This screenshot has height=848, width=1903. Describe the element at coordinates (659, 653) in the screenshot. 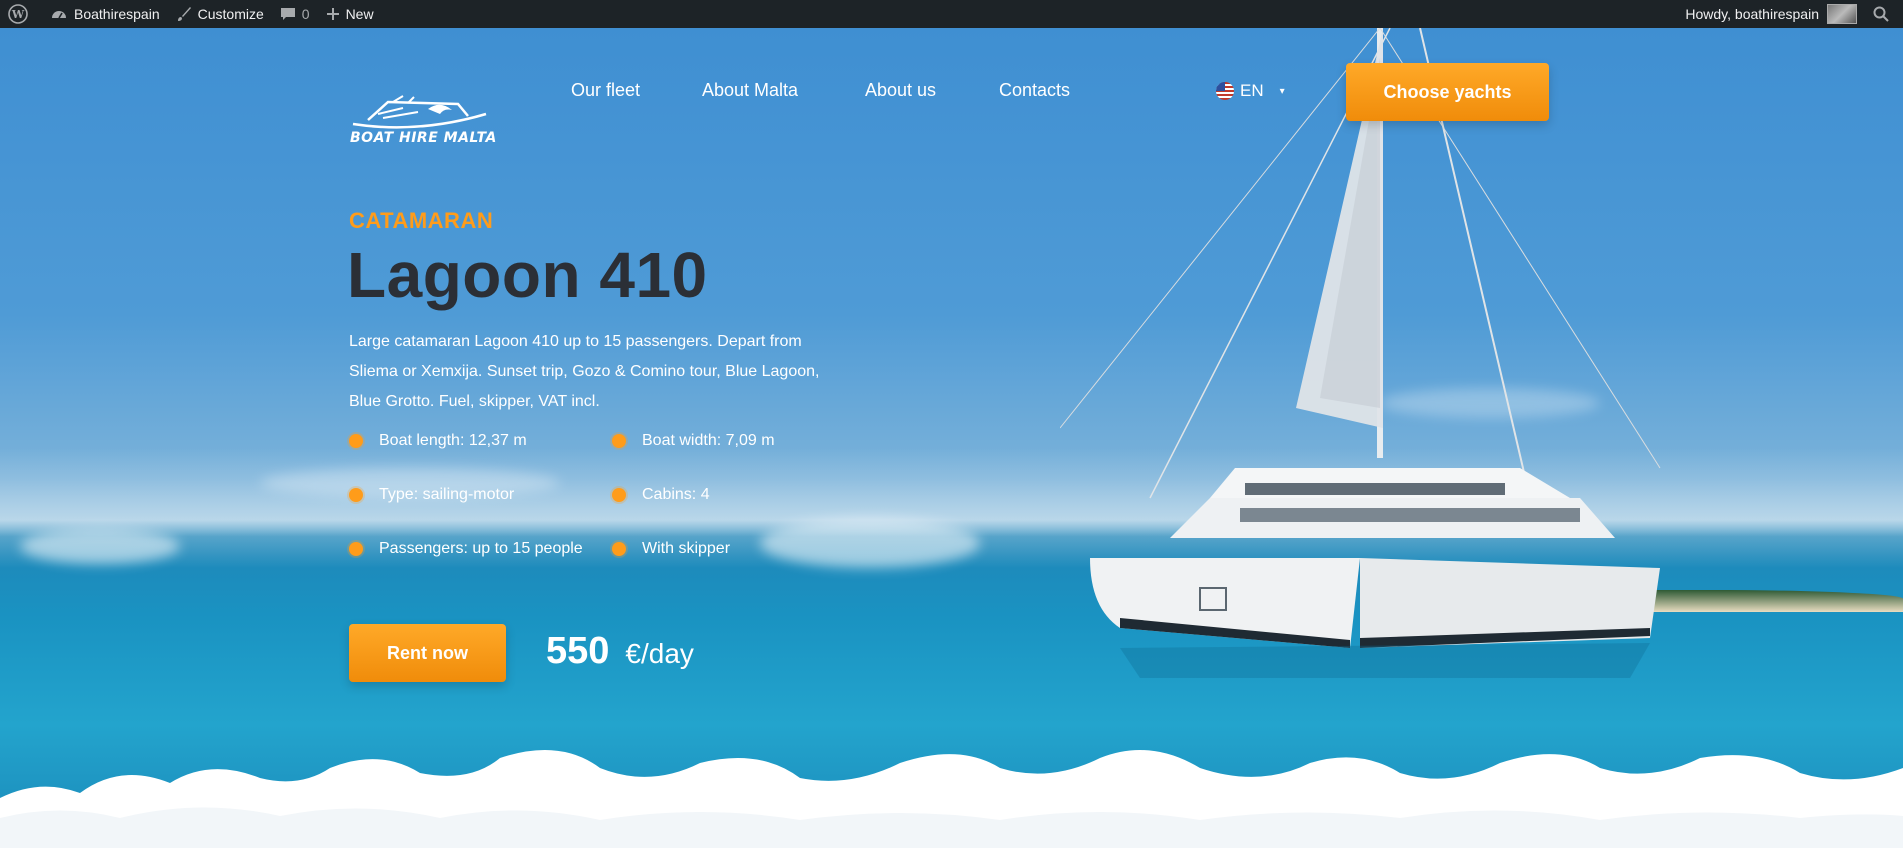

I see `price-unit: €/day` at that location.